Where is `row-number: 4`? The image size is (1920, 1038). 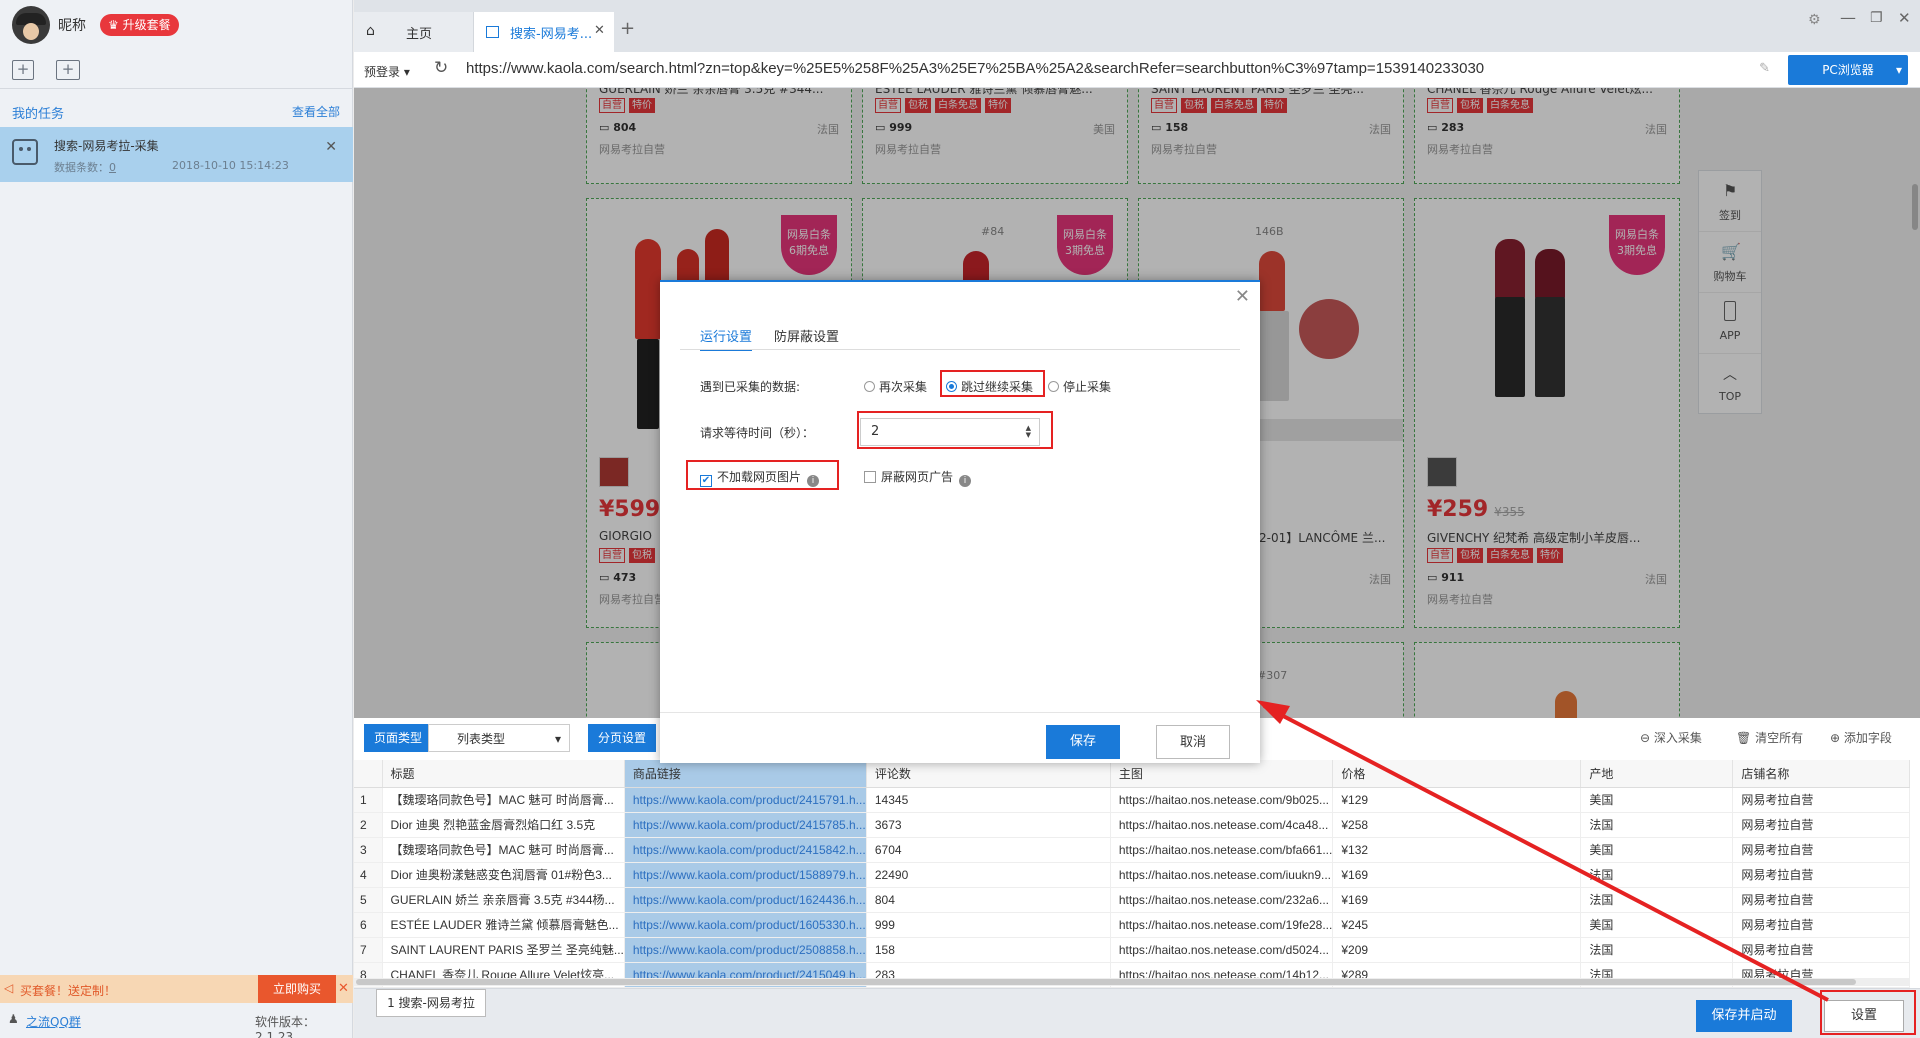
row-number: 4 is located at coordinates (368, 875).